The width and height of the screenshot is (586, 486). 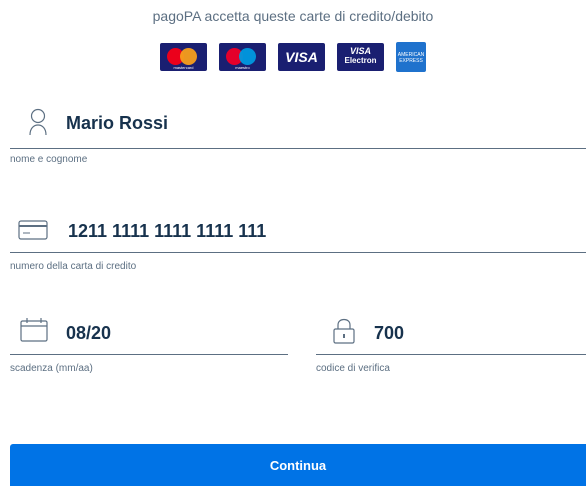 What do you see at coordinates (298, 148) in the screenshot?
I see `name-field-underline` at bounding box center [298, 148].